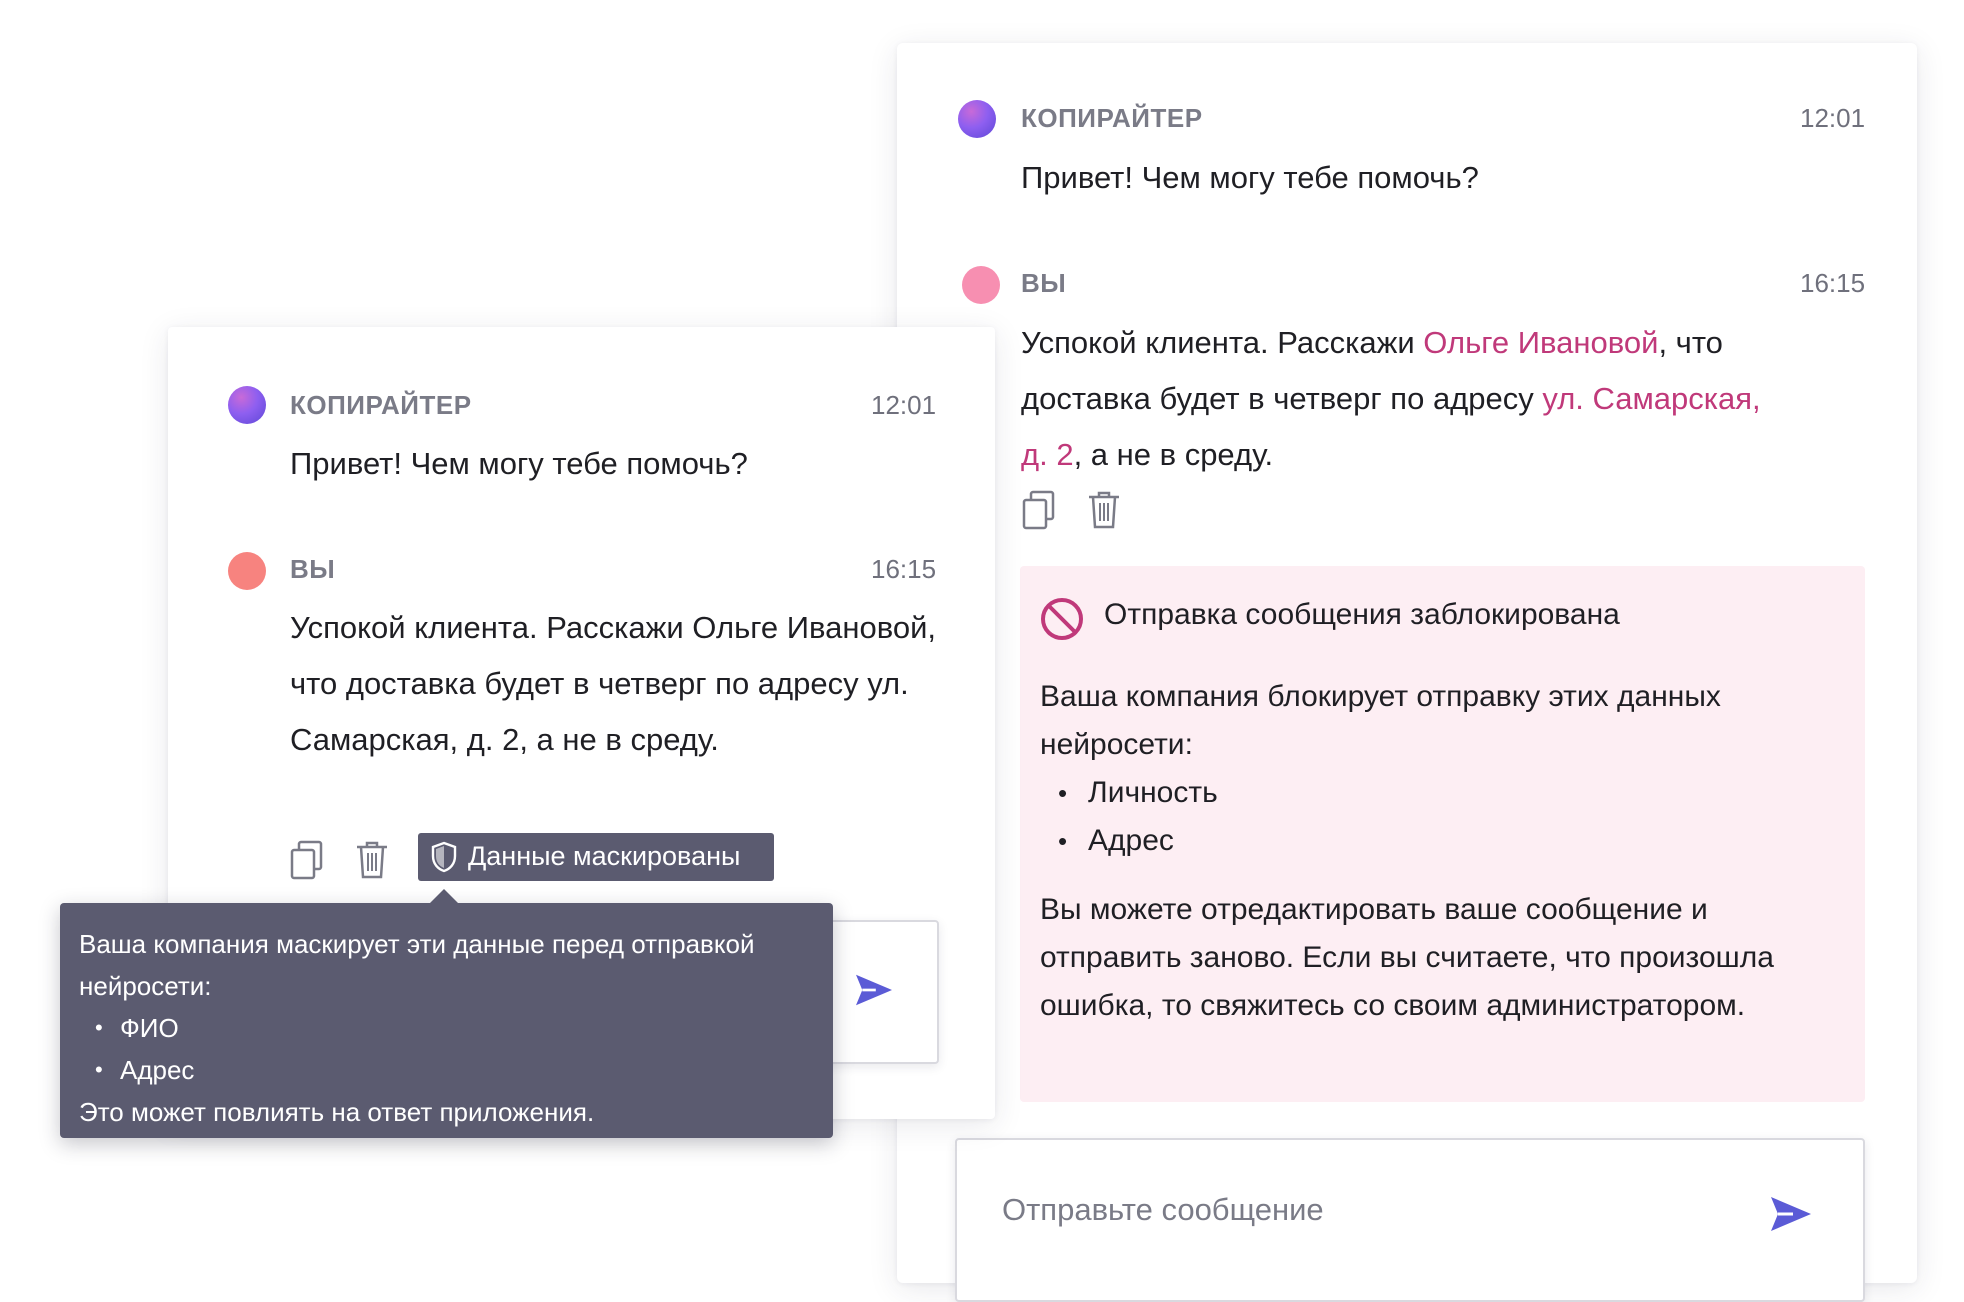 This screenshot has width=1964, height=1302. Describe the element at coordinates (1410, 1220) in the screenshot. I see `message-input: Отправьте сообщение` at that location.